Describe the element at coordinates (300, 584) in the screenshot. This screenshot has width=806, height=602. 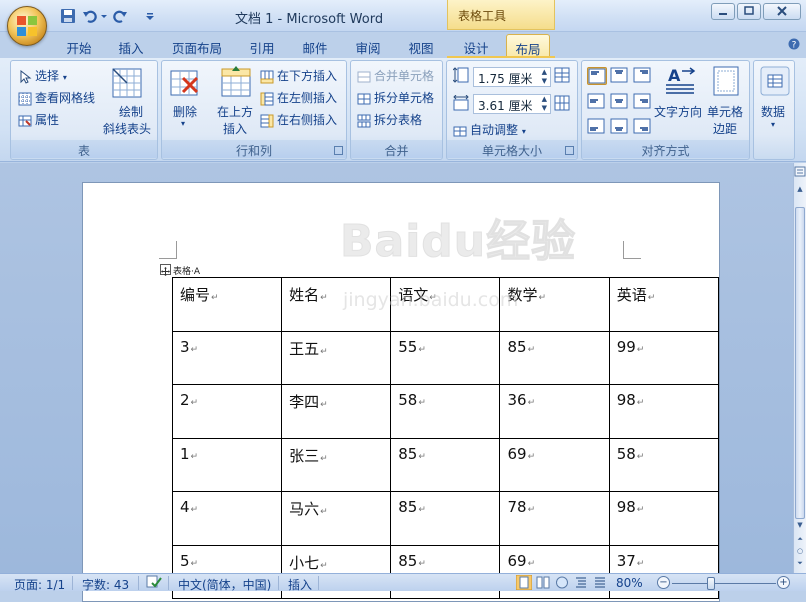
I see `insert-mode-indicator: 插入` at that location.